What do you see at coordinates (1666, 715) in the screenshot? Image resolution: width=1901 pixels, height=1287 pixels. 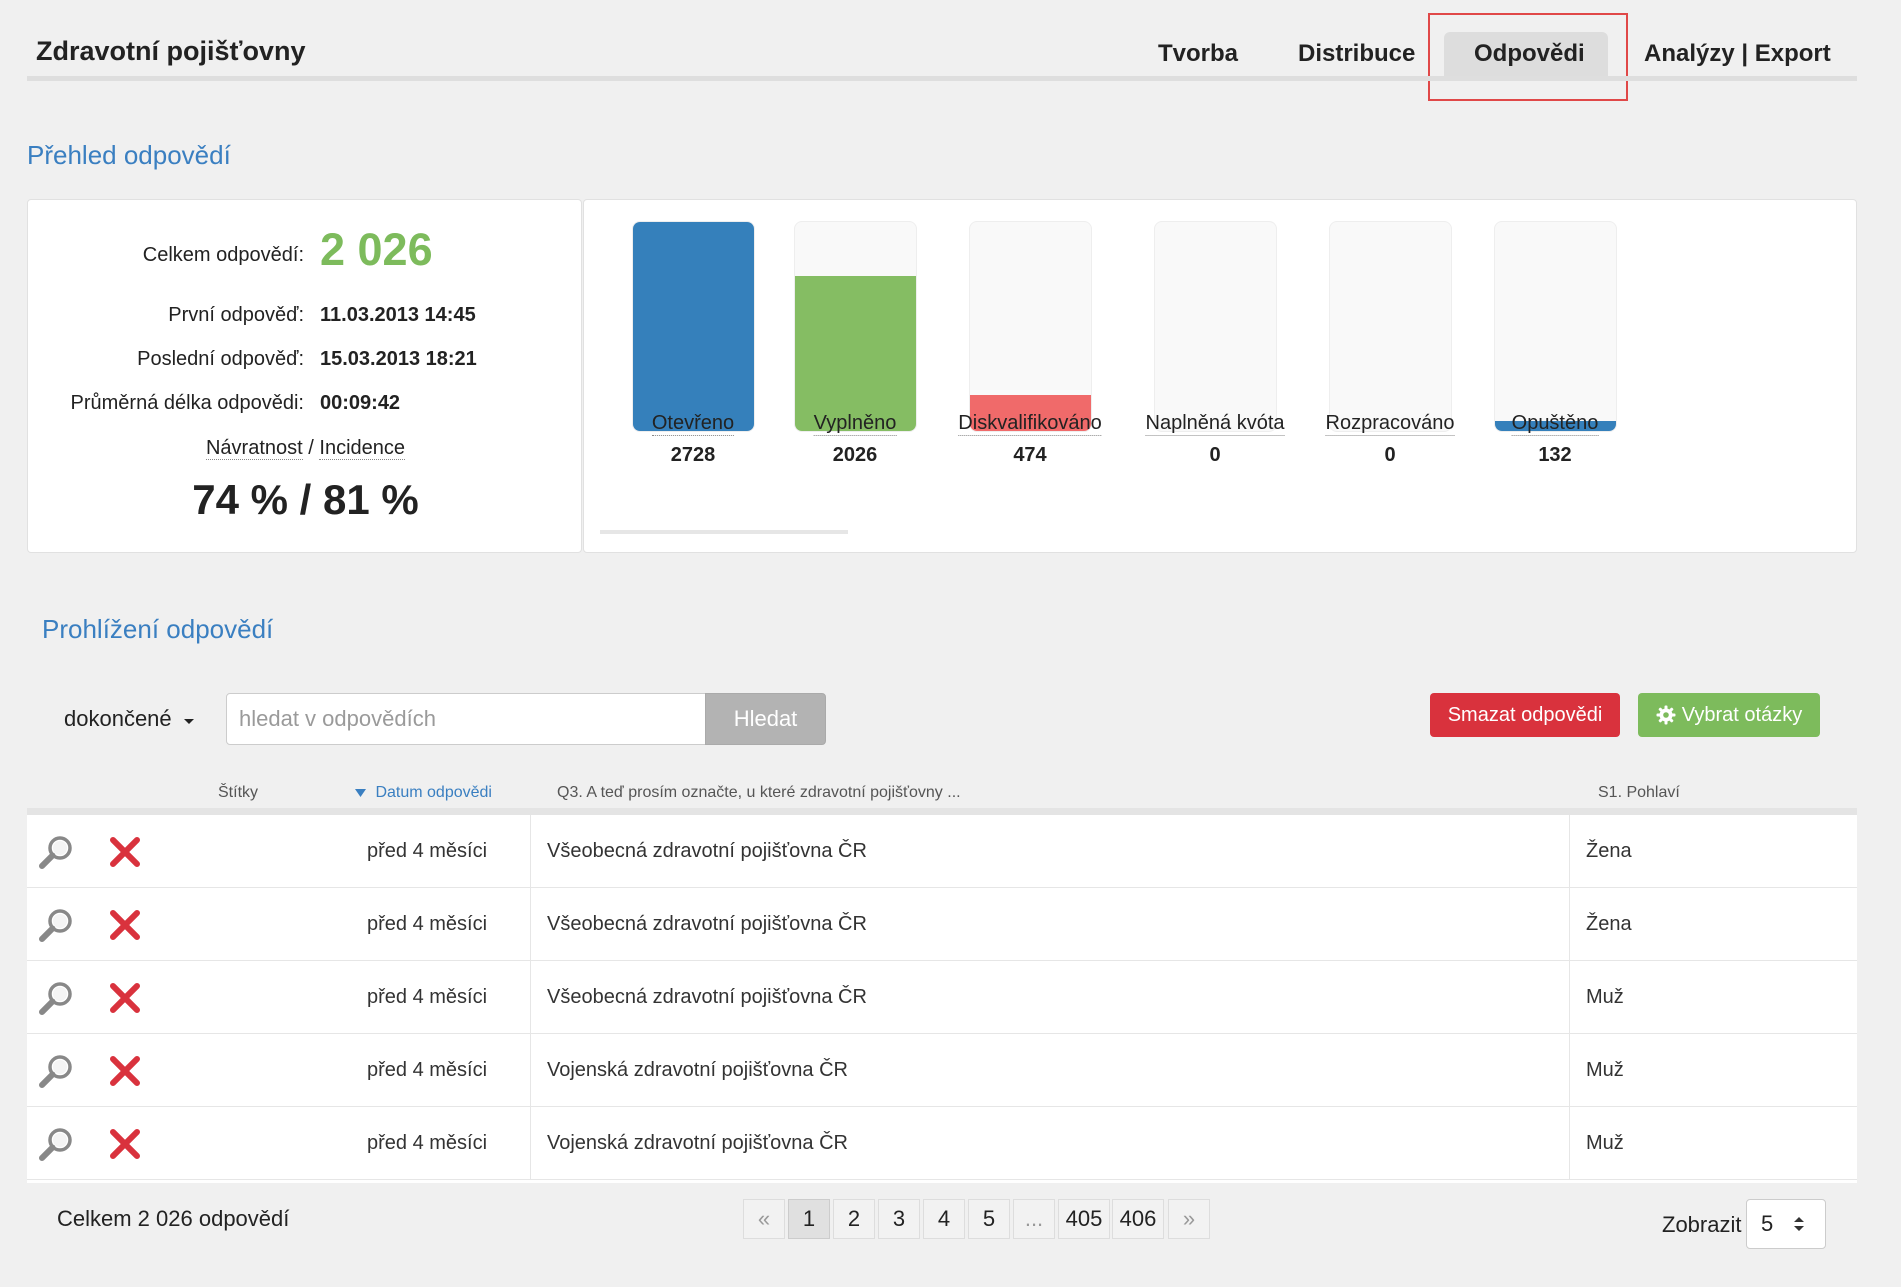 I see `gear-icon` at bounding box center [1666, 715].